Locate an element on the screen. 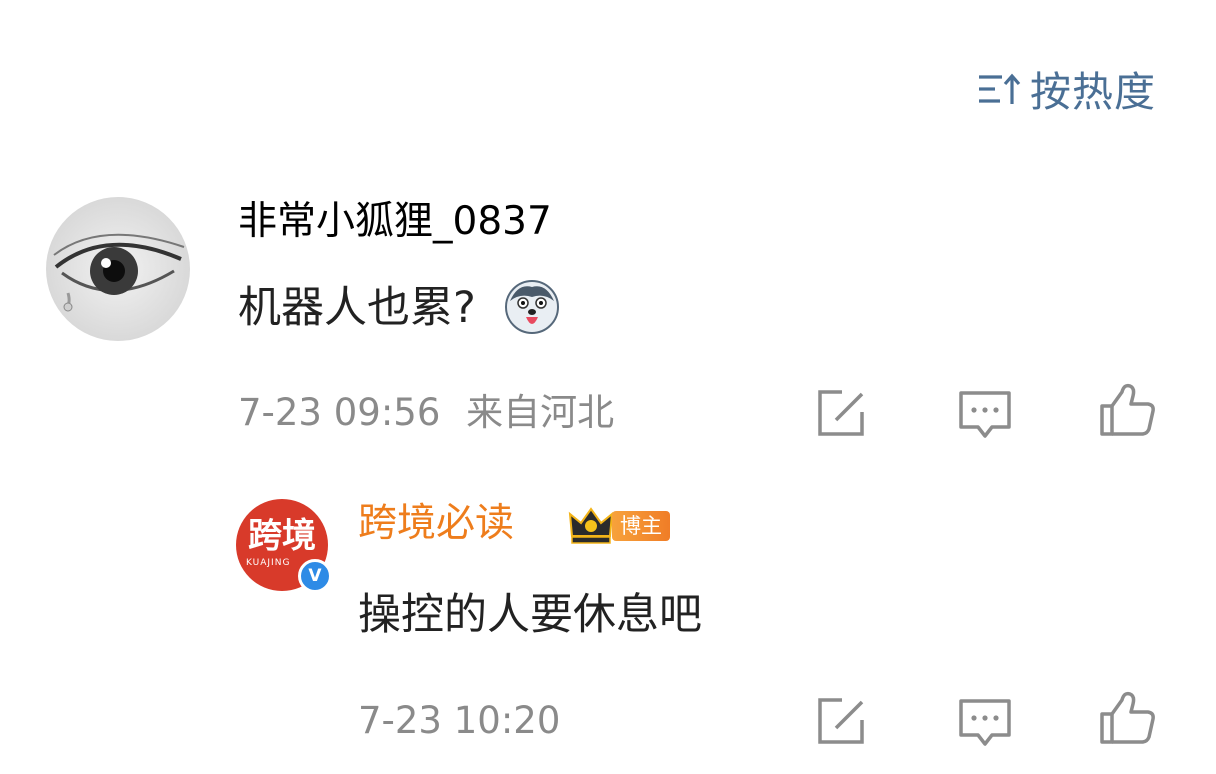 This screenshot has width=1216, height=774. comment-text: 机器人也累? is located at coordinates (399, 308).